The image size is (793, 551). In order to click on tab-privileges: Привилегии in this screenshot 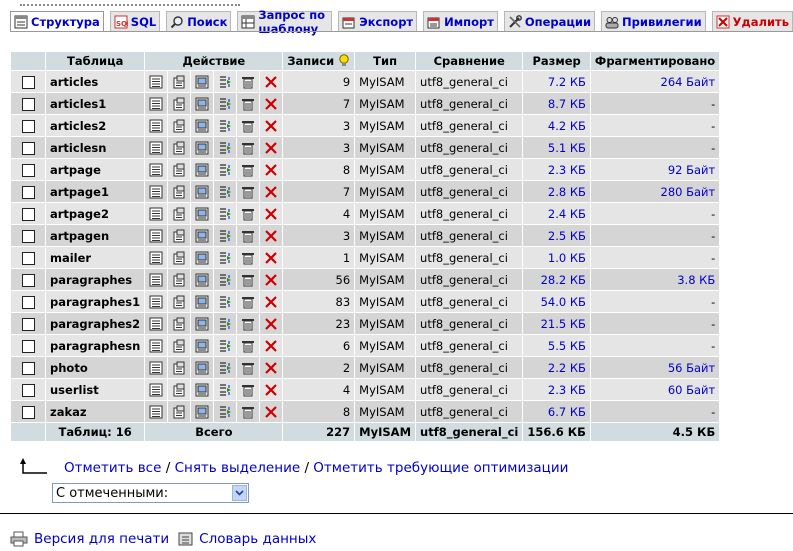, I will do `click(653, 21)`.